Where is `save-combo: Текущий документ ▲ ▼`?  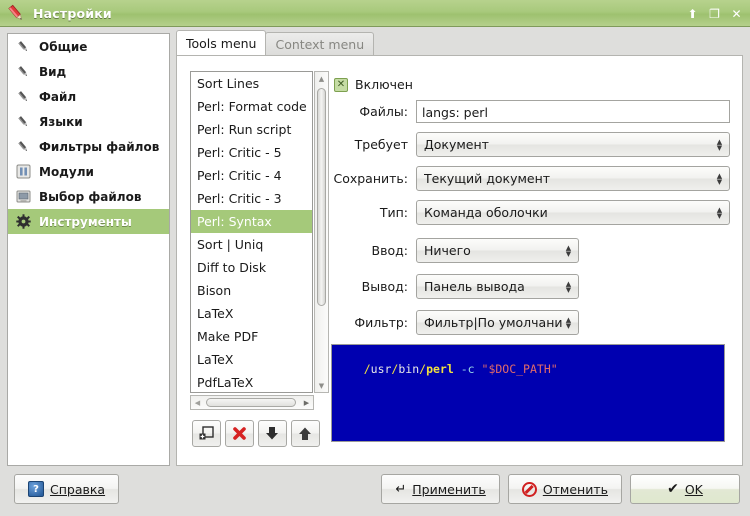
save-combo: Текущий документ ▲ ▼ is located at coordinates (573, 178).